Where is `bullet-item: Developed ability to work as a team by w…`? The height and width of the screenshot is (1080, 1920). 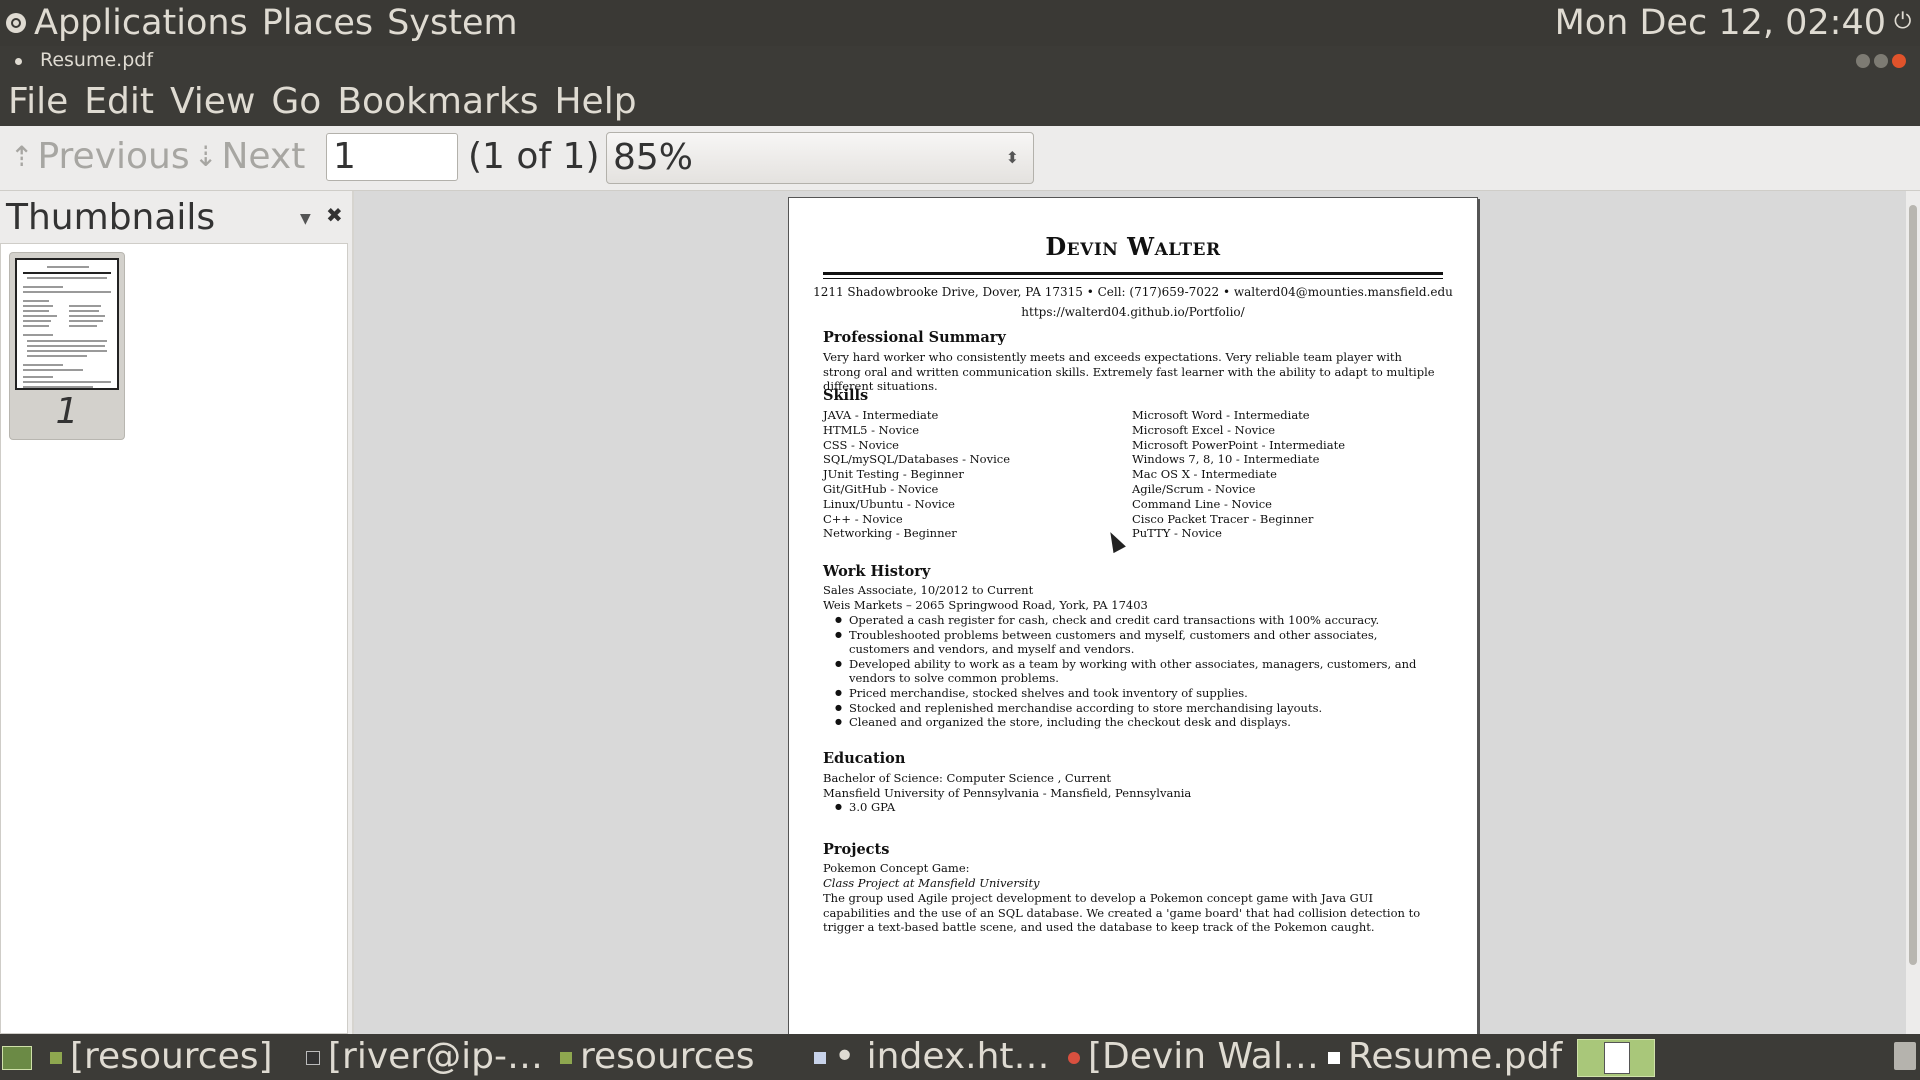 bullet-item: Developed ability to work as a team by w… is located at coordinates (1123, 671).